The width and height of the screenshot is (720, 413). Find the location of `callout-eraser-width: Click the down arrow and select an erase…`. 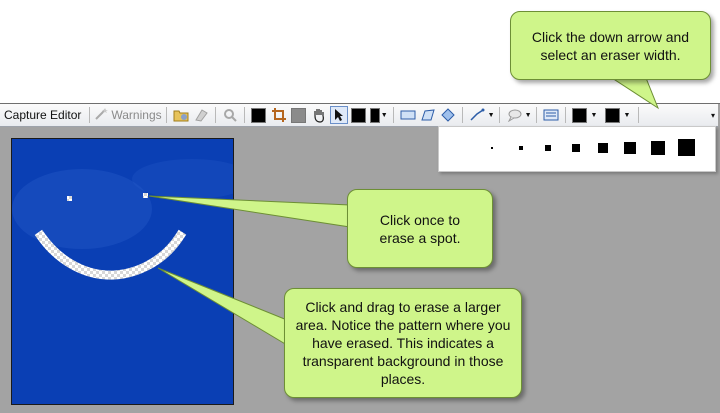

callout-eraser-width: Click the down arrow and select an erase… is located at coordinates (610, 45).